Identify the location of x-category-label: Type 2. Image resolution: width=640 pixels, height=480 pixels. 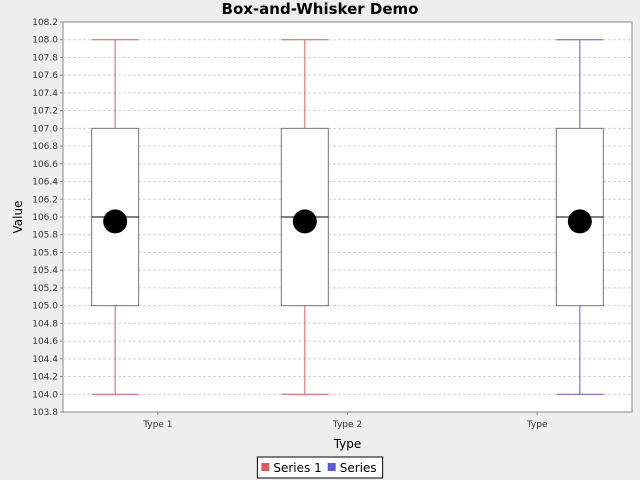
(347, 425).